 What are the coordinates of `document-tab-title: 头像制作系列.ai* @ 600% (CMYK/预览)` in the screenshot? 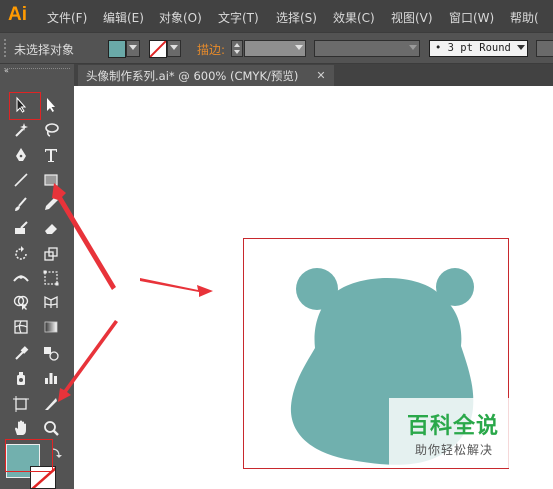 It's located at (192, 75).